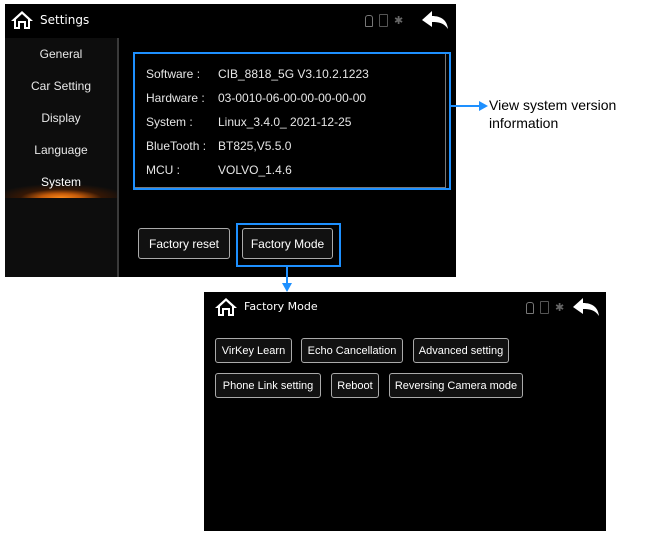  What do you see at coordinates (268, 385) in the screenshot?
I see `phone-link-setting-button: Phone Link setting` at bounding box center [268, 385].